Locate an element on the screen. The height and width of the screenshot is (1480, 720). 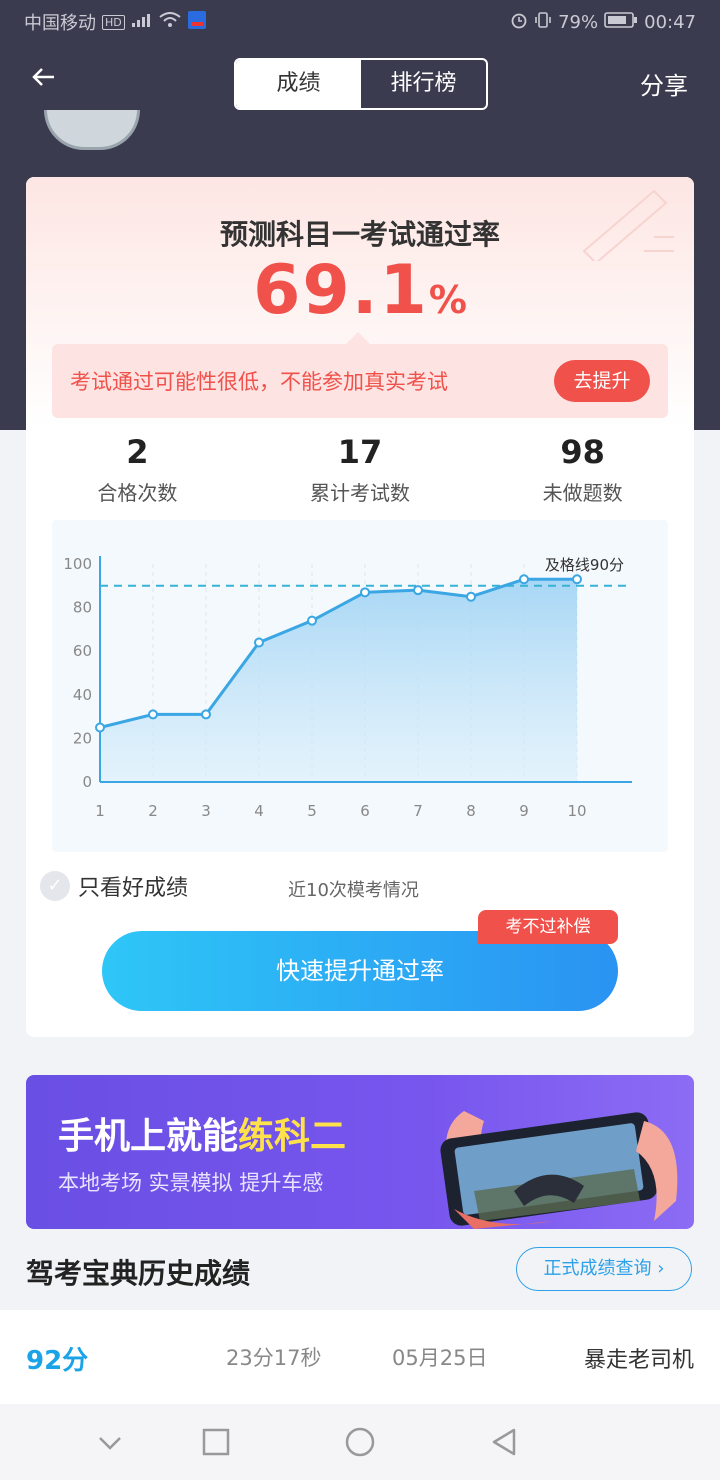
x-tick-label: 2 is located at coordinates (153, 811).